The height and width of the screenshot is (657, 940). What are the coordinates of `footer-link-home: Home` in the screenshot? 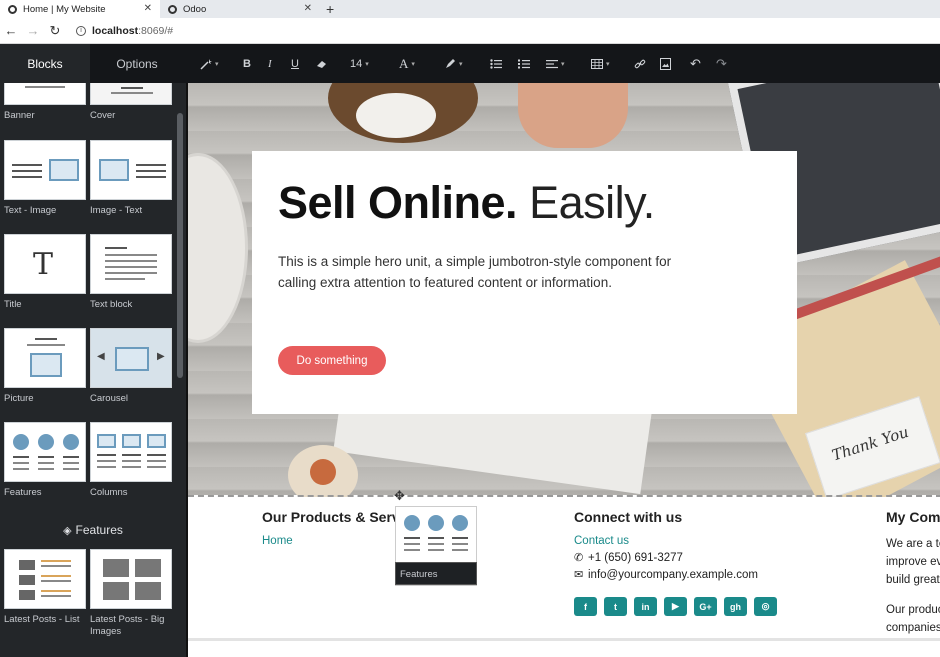 It's located at (331, 541).